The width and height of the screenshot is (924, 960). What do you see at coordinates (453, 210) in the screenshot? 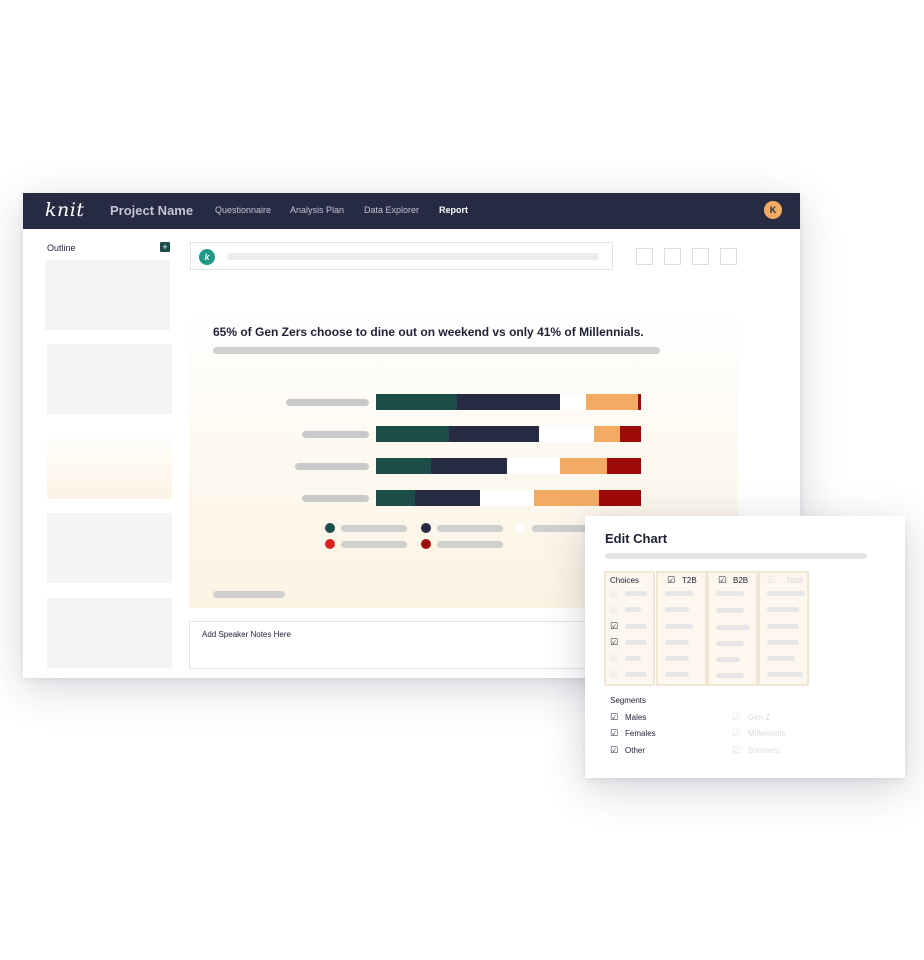
I see `nav-report: Report` at bounding box center [453, 210].